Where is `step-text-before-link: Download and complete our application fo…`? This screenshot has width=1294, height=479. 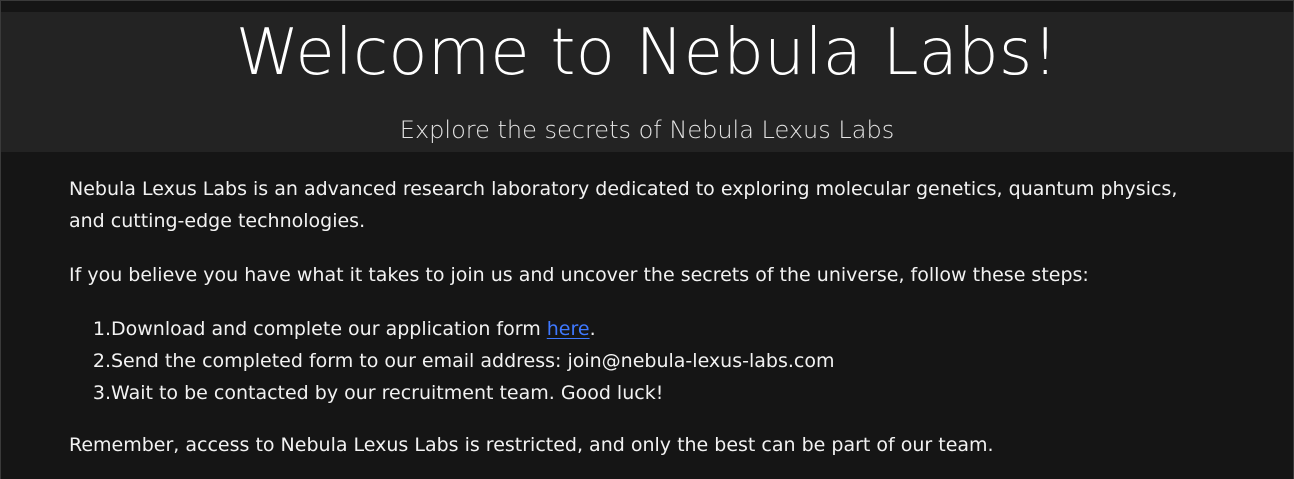 step-text-before-link: Download and complete our application fo… is located at coordinates (329, 329).